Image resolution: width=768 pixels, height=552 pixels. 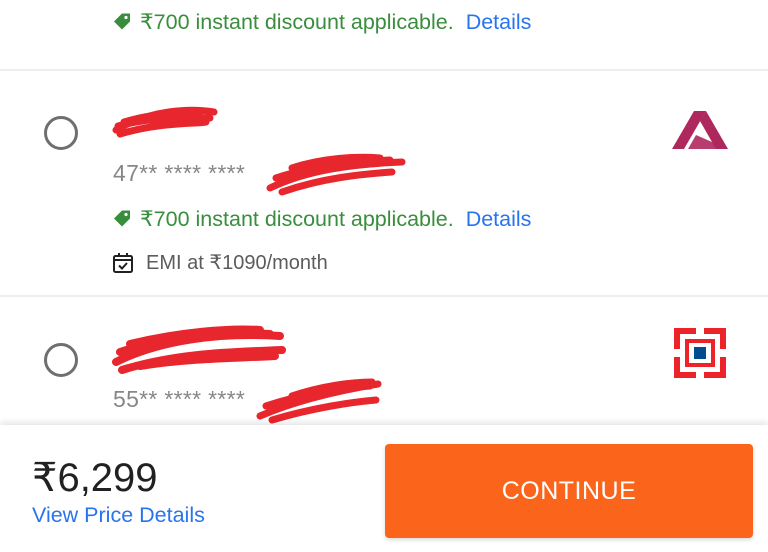 I want to click on emi-info: EMI at ₹1090/month, so click(x=220, y=262).